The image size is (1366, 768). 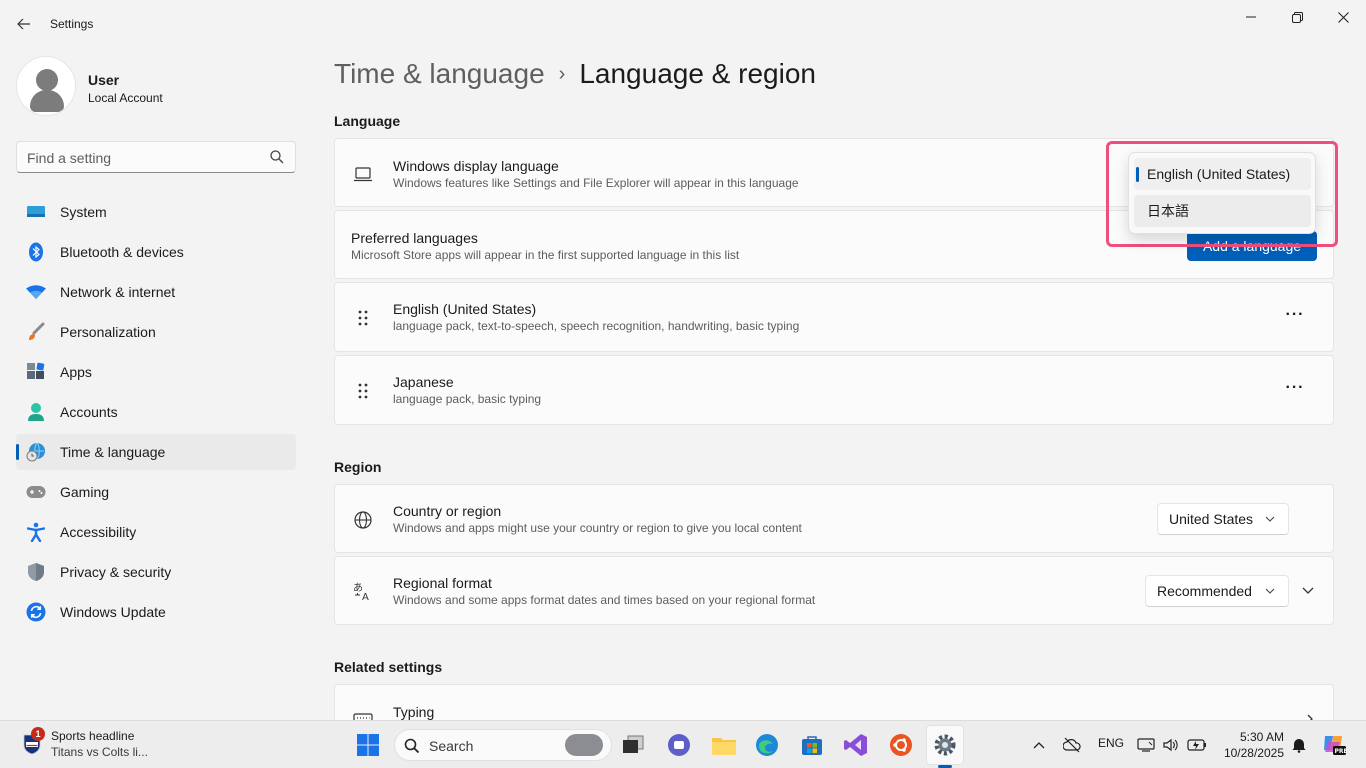 I want to click on related-settings-title: Related settings, so click(x=388, y=667).